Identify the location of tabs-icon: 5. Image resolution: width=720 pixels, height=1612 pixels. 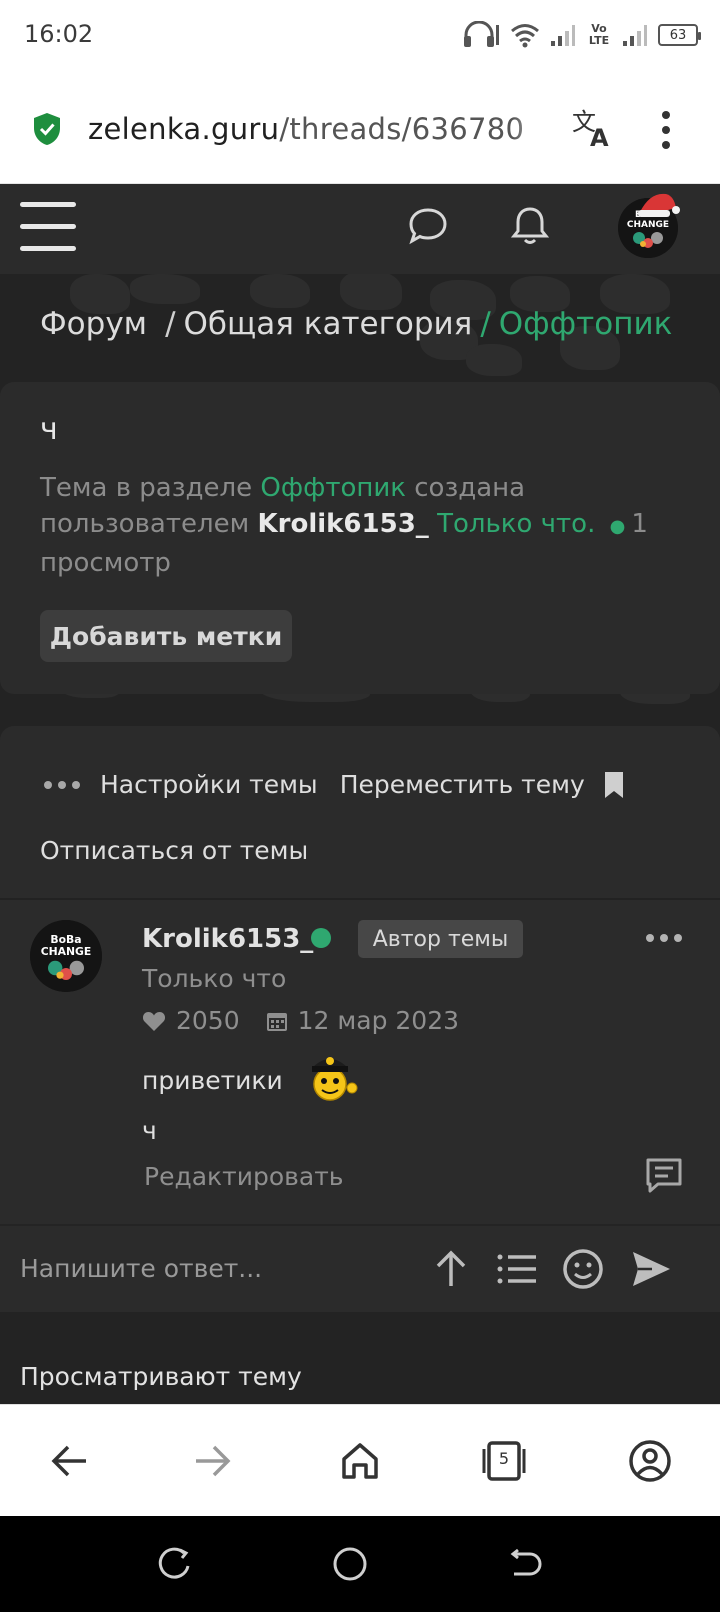
(504, 1461).